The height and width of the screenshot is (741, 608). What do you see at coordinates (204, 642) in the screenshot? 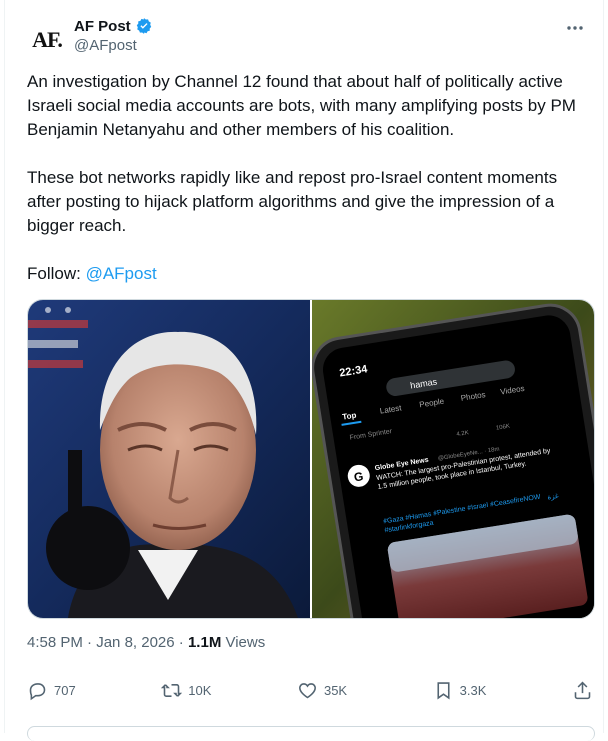
I see `views-count: 1.1M` at bounding box center [204, 642].